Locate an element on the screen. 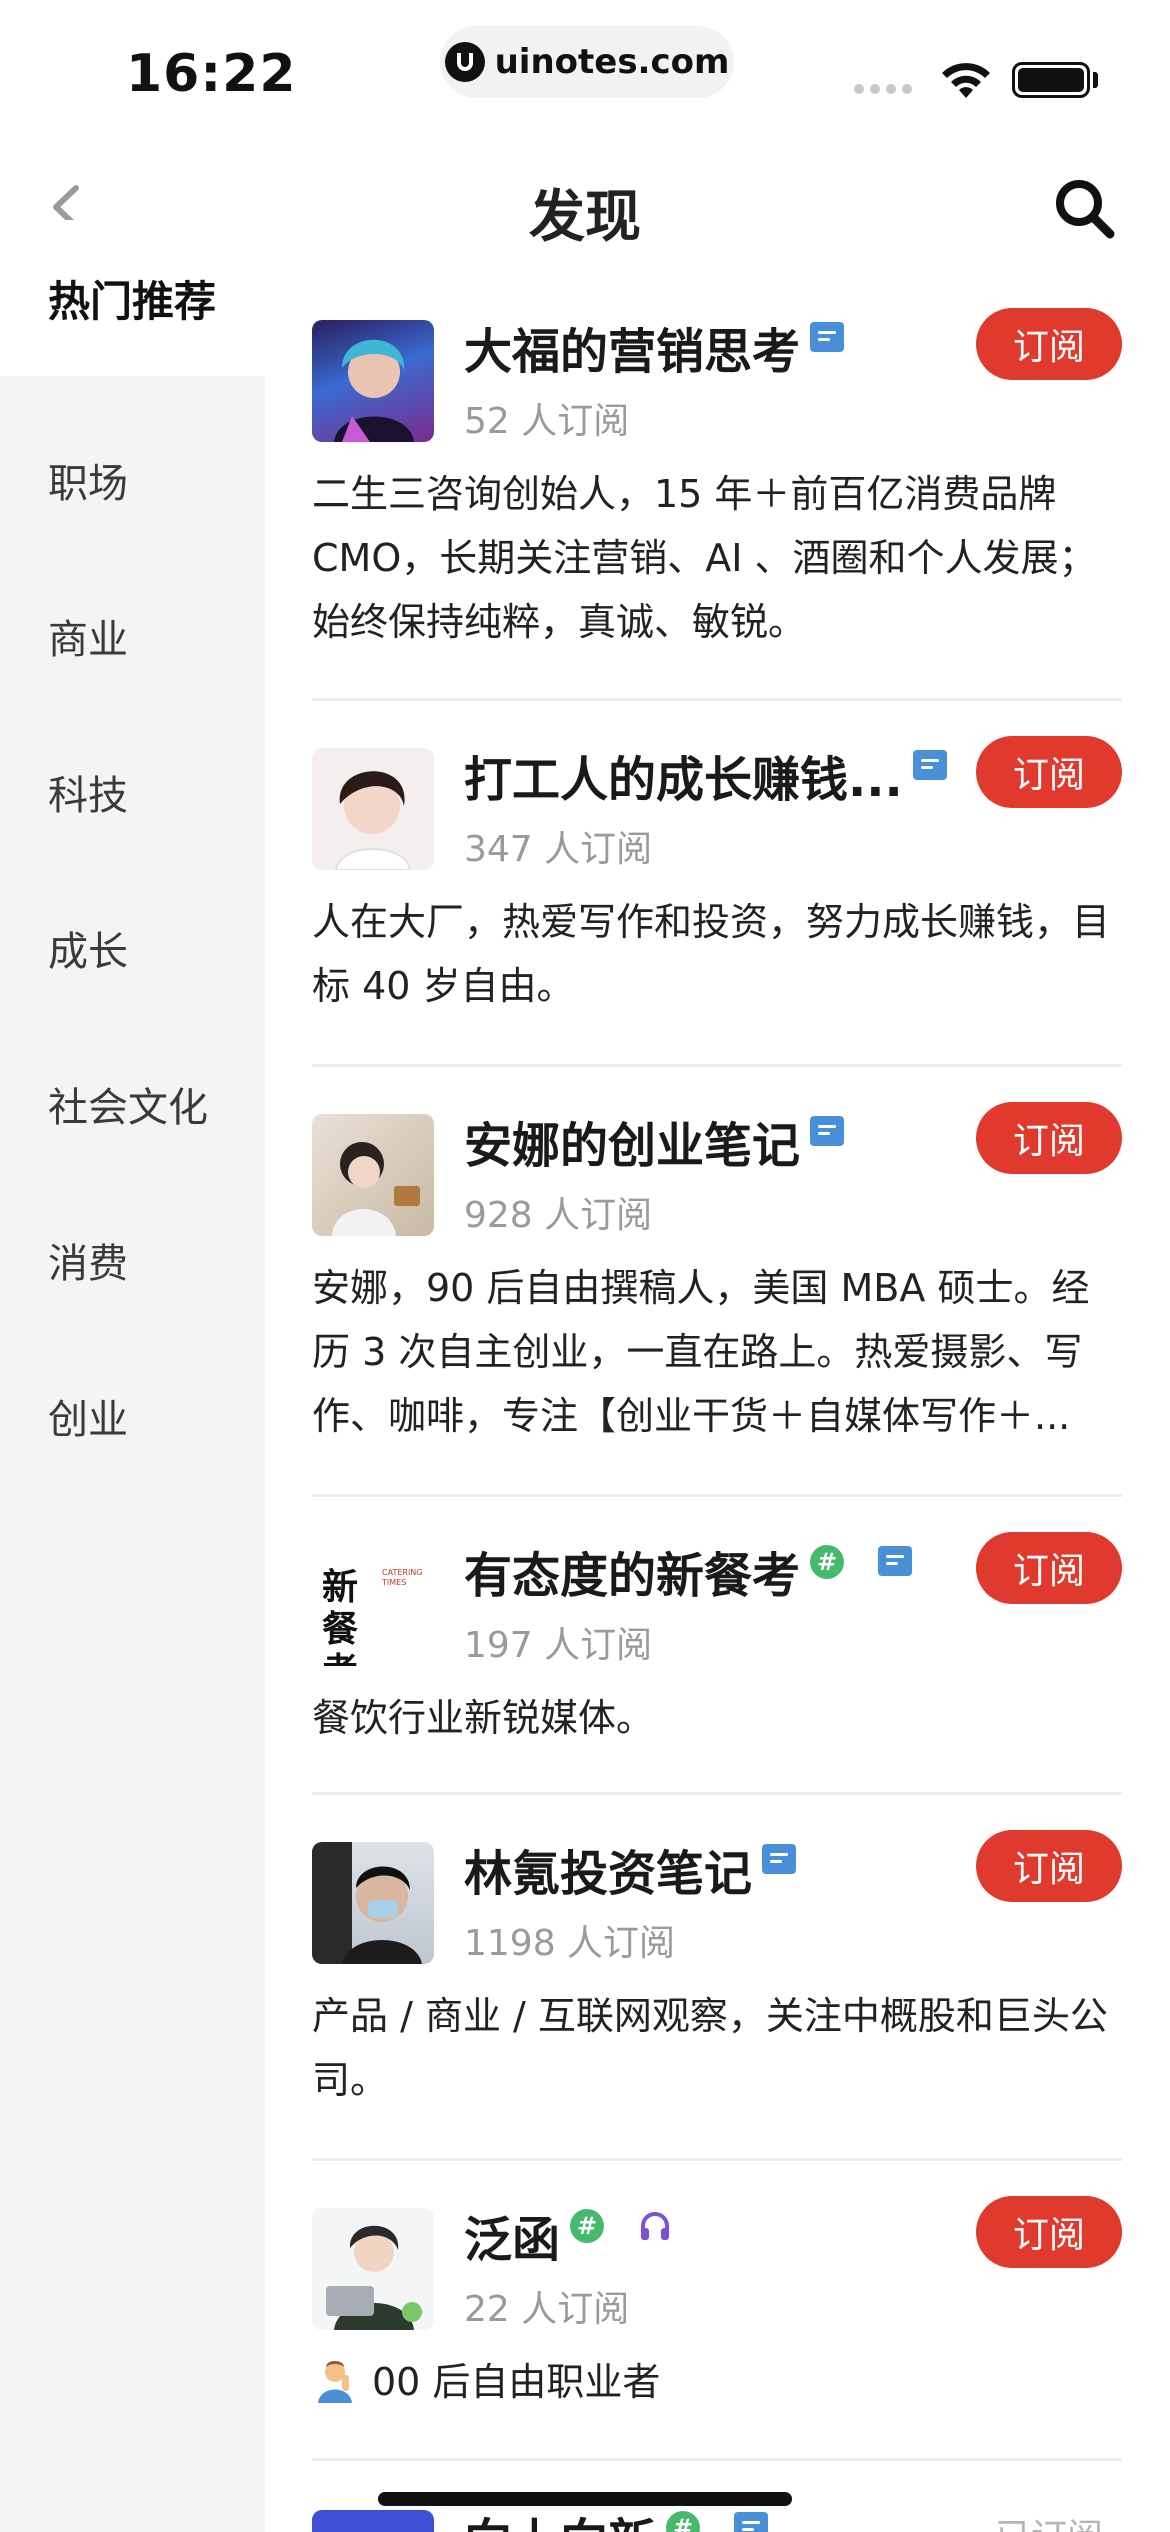  column-title: 大福的营销思考 is located at coordinates (632, 352).